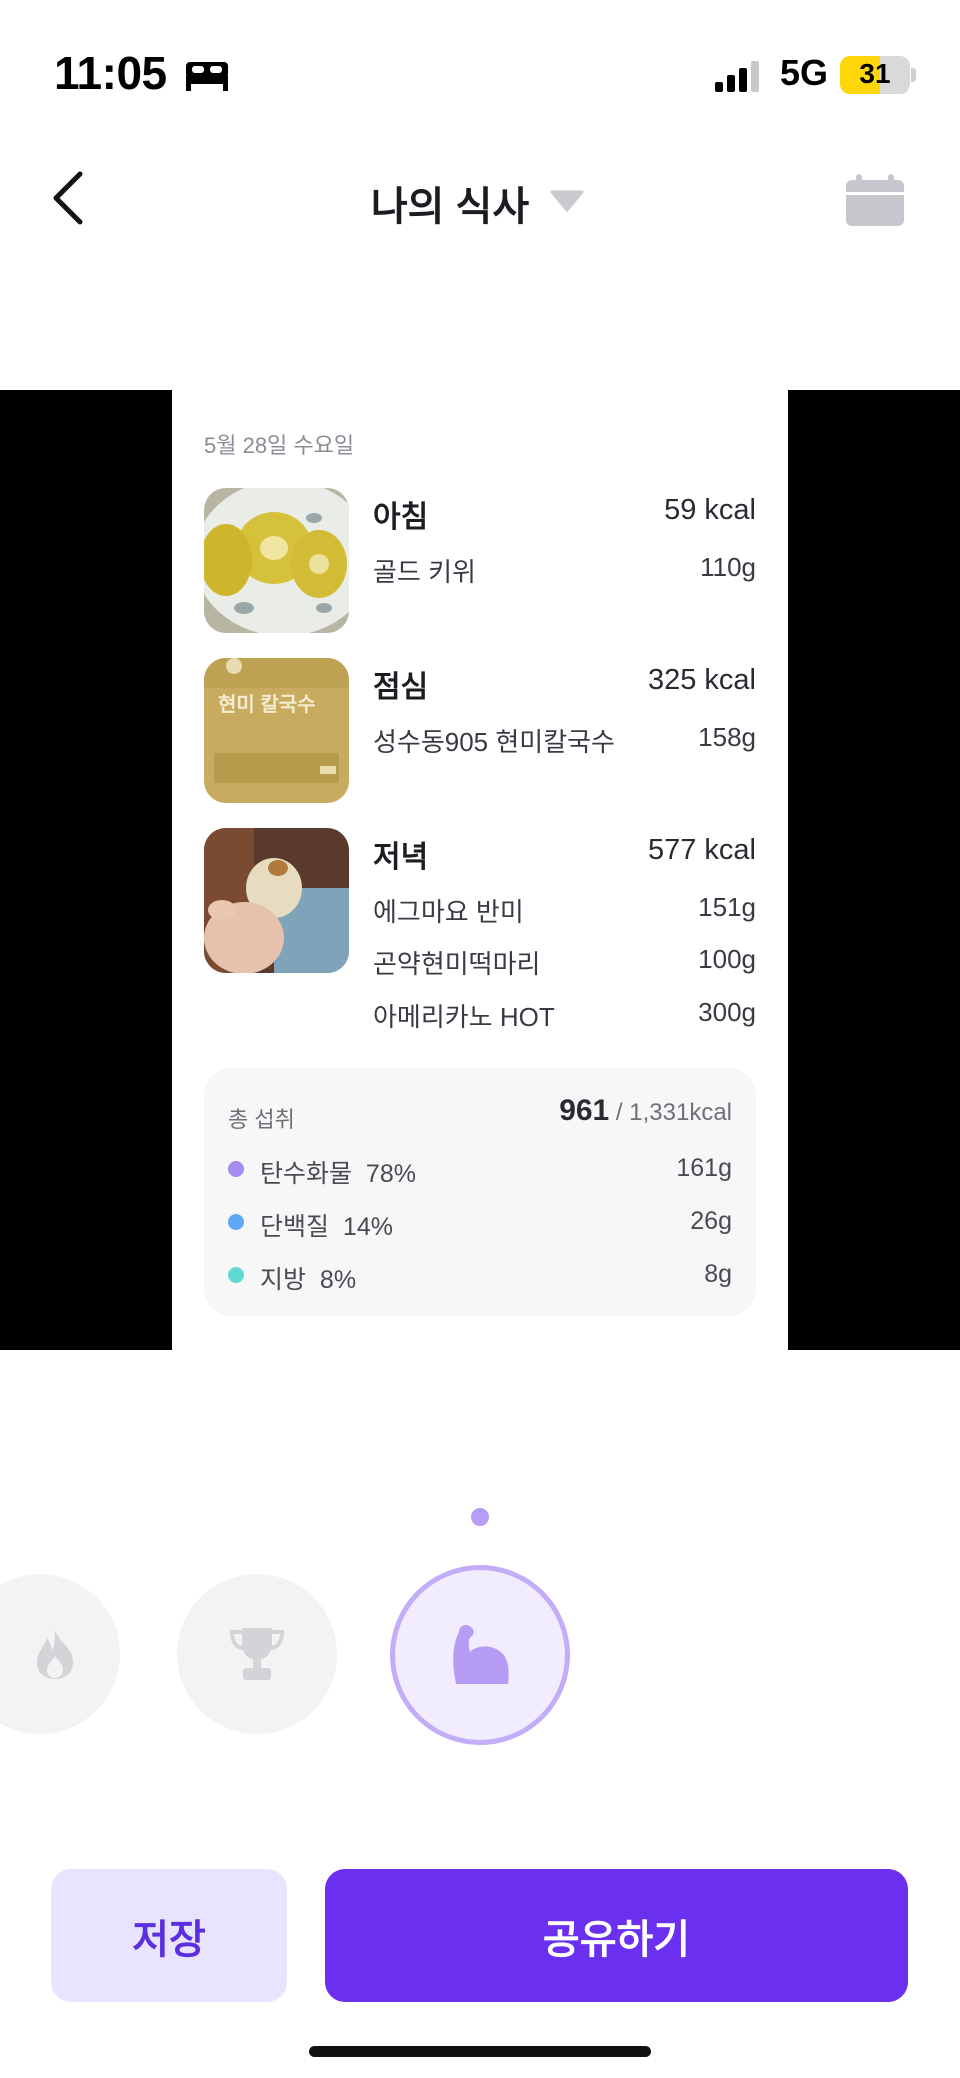 The width and height of the screenshot is (960, 2078). I want to click on muscle-icon, so click(481, 1654).